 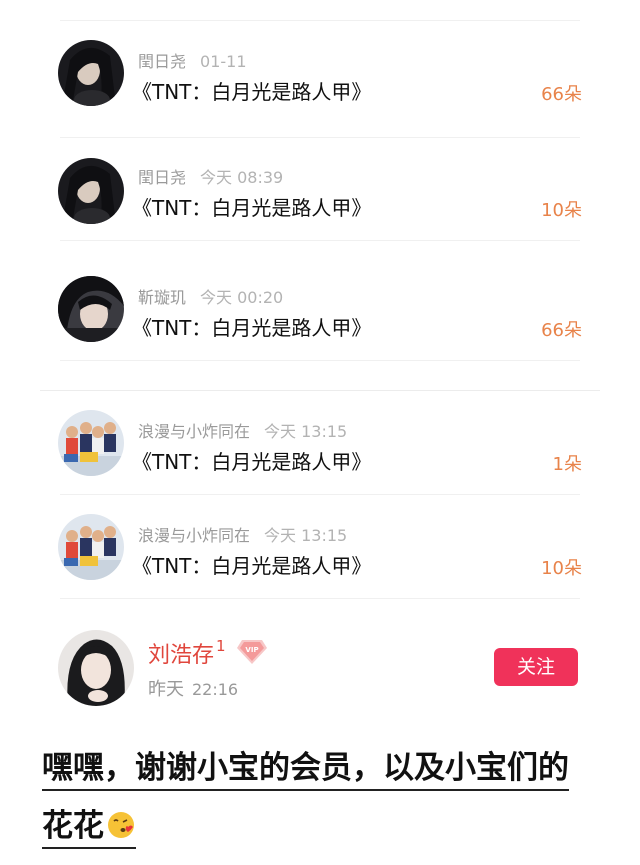 I want to click on sender-meta: 閏日尧 今天 08:39, so click(x=210, y=176).